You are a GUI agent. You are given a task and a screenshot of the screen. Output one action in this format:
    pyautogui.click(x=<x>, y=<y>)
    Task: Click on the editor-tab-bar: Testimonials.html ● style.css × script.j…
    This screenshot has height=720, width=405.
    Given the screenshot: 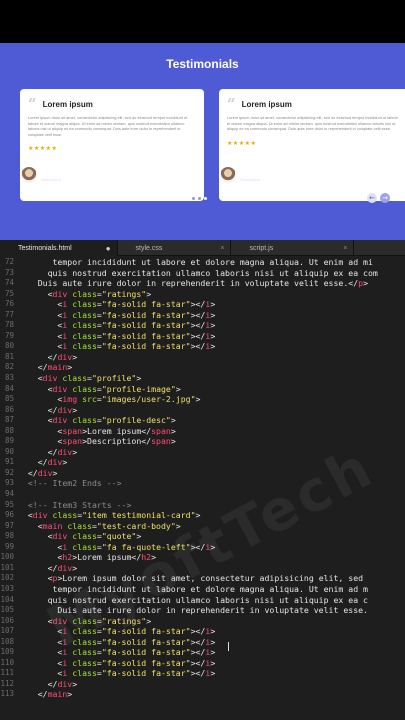 What is the action you would take?
    pyautogui.click(x=202, y=248)
    